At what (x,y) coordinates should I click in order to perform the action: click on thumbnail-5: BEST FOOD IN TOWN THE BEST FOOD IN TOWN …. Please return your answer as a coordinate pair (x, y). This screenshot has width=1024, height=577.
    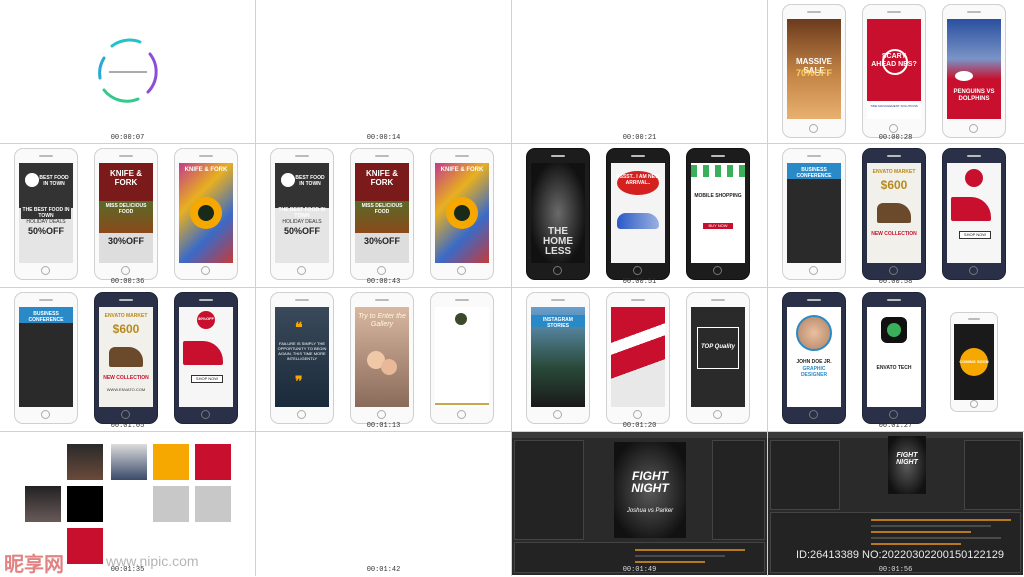
    Looking at the image, I should click on (127, 215).